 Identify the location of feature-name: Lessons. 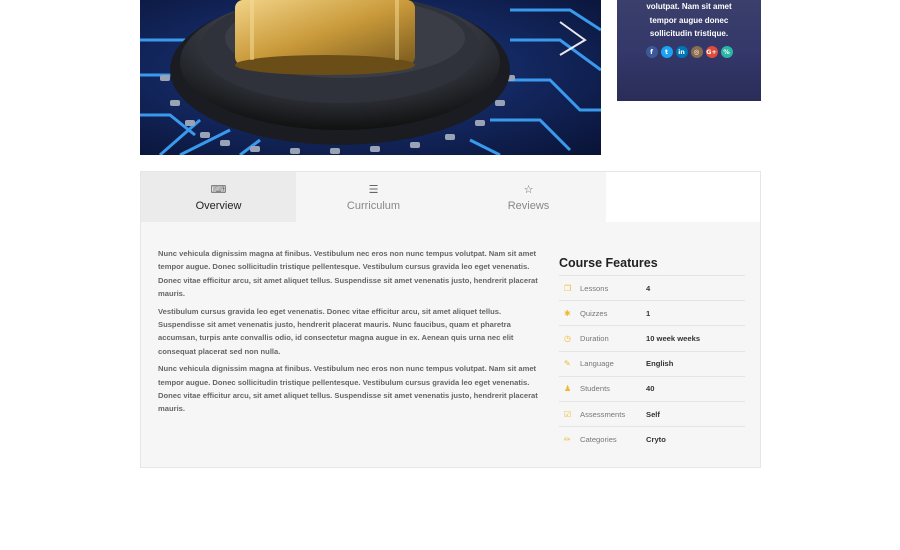
(594, 288).